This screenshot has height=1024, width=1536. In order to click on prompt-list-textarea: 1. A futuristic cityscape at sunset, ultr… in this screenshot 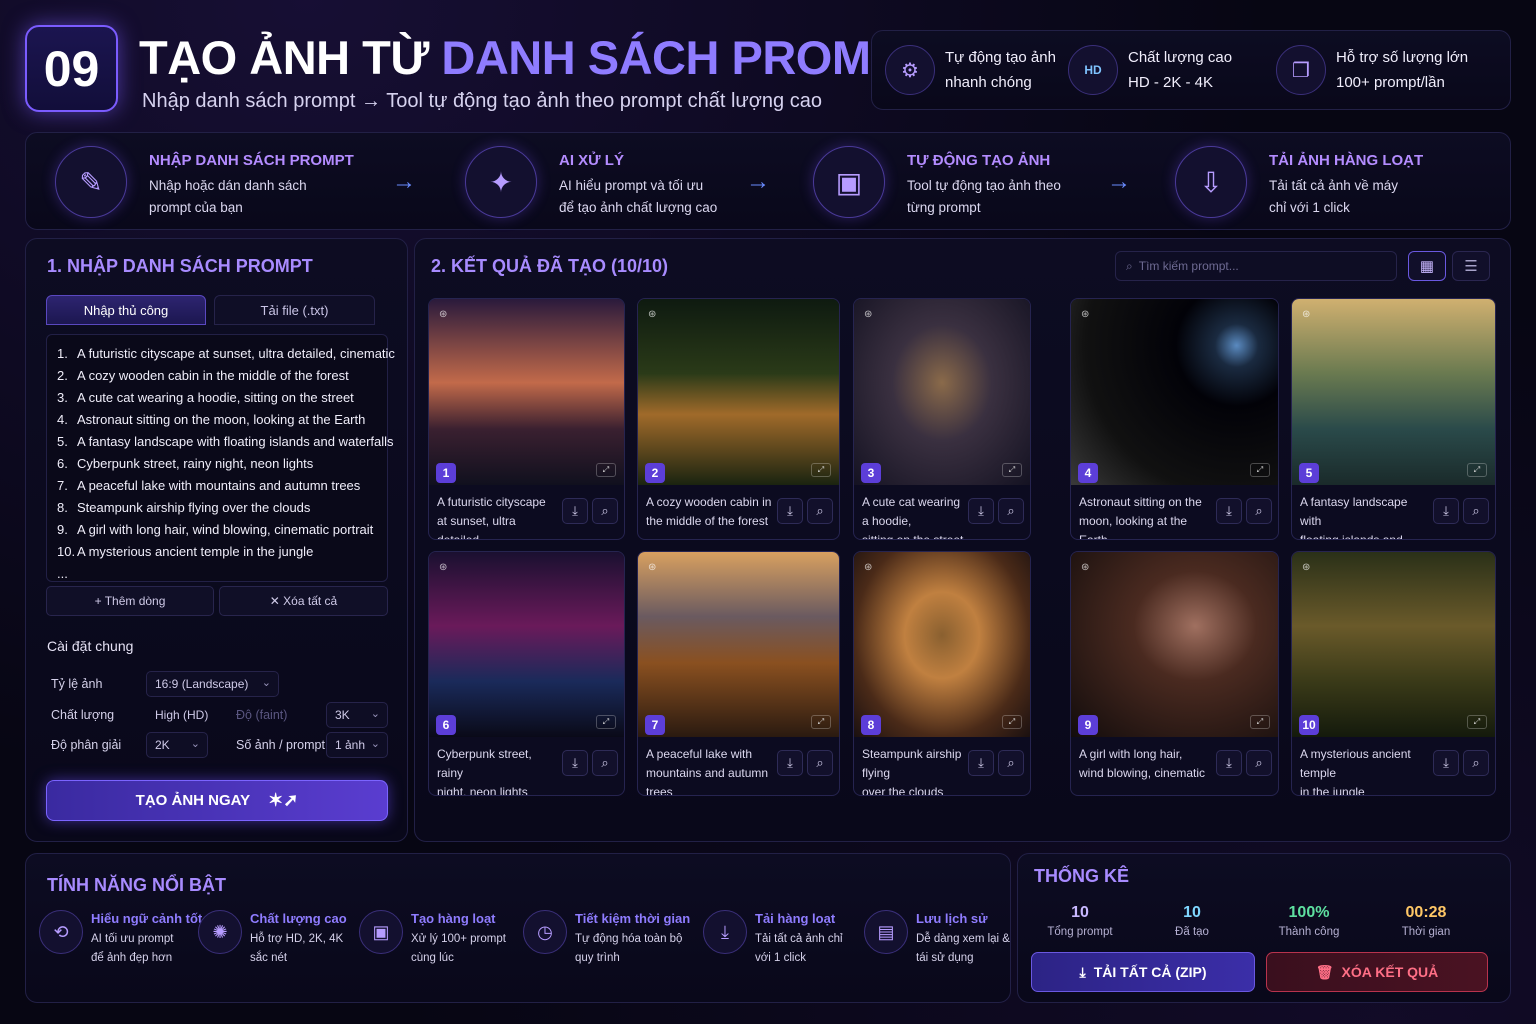, I will do `click(220, 458)`.